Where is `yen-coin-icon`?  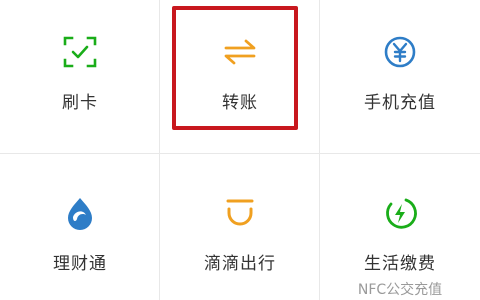
yen-coin-icon is located at coordinates (400, 52).